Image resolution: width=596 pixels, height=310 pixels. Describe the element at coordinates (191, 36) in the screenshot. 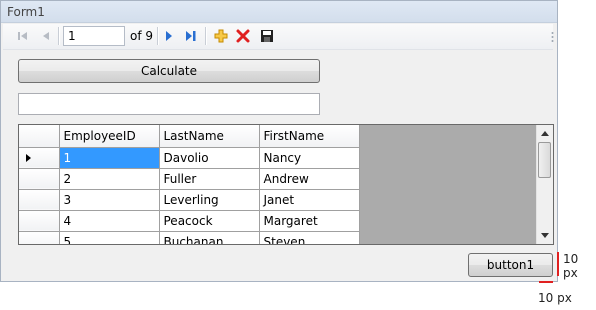

I see `move-last-icon` at that location.